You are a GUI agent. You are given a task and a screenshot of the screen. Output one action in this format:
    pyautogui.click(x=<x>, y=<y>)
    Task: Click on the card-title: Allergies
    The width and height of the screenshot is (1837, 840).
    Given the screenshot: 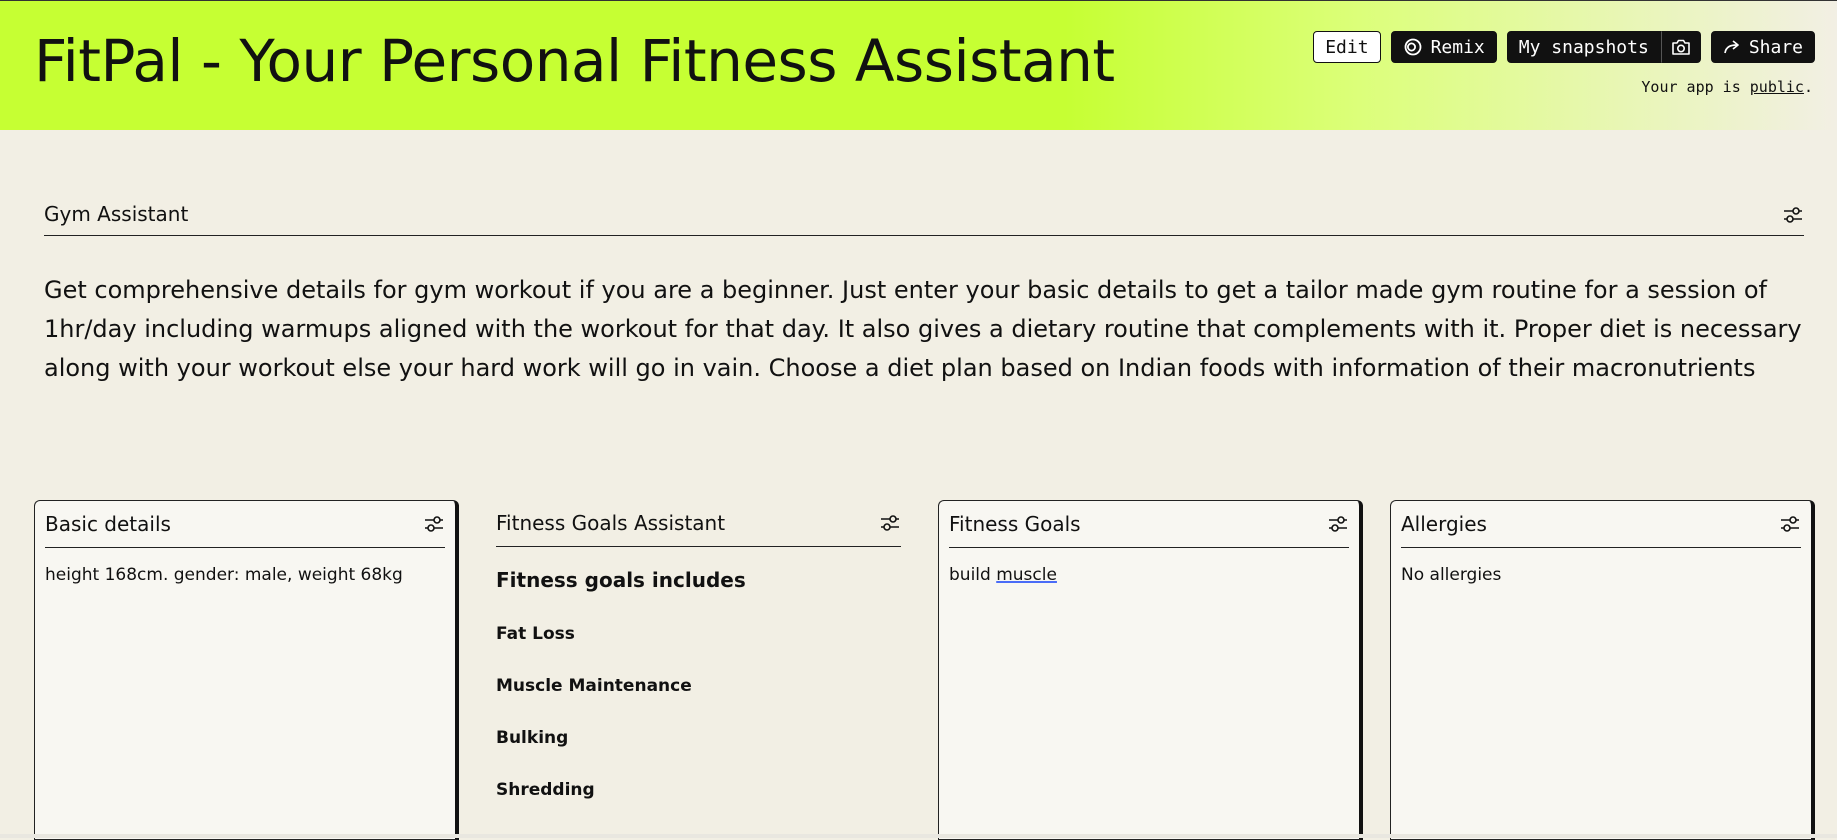 What is the action you would take?
    pyautogui.click(x=1444, y=524)
    